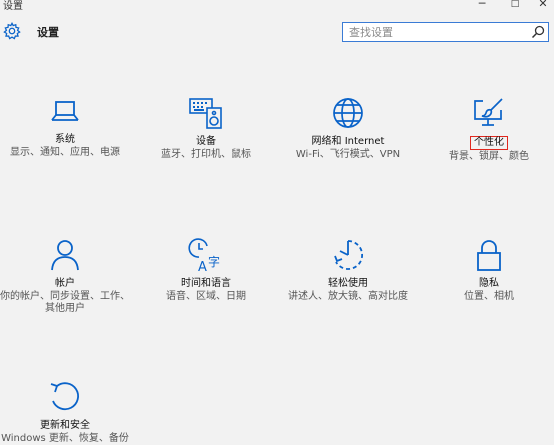  I want to click on search-icon, so click(538, 32).